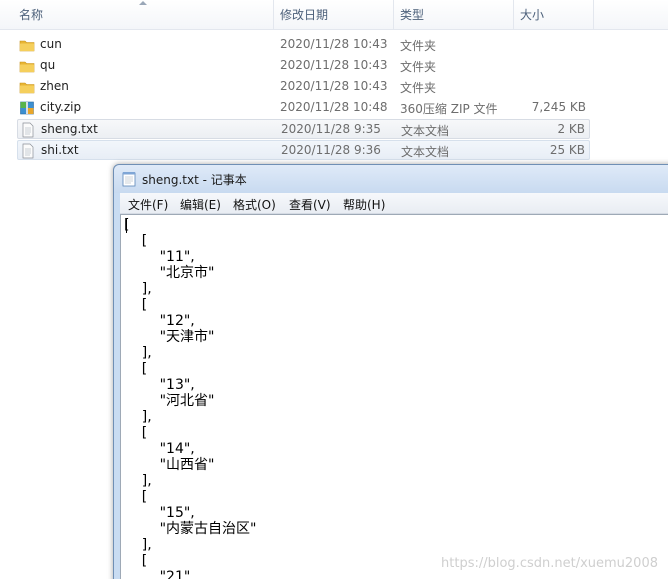  I want to click on file-name: qu, so click(48, 65).